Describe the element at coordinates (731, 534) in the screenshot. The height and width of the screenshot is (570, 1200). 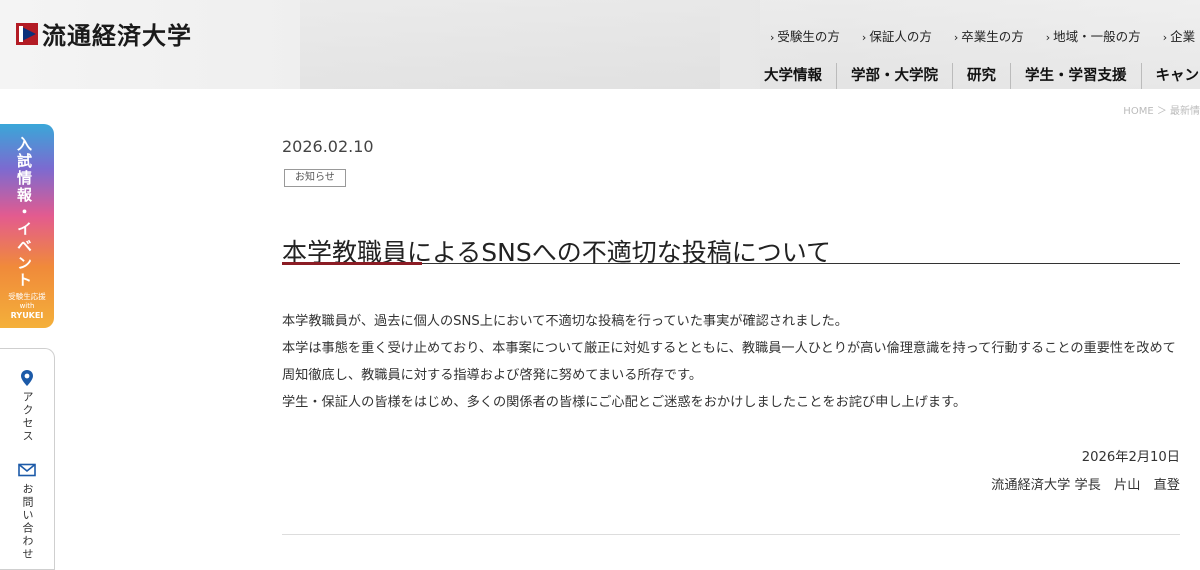
I see `article-bottom-divider` at that location.